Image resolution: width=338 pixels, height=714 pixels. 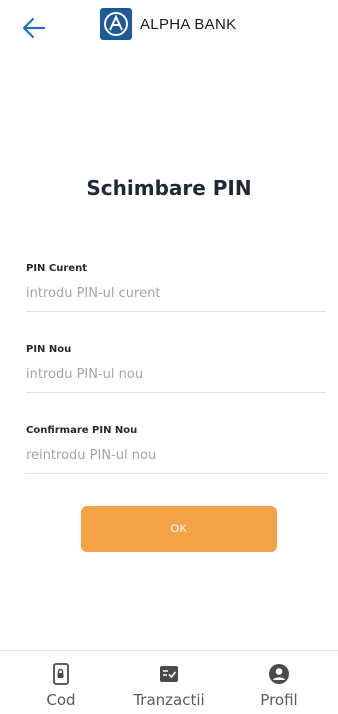 I want to click on new-pin-field: PIN Nou, so click(x=176, y=368).